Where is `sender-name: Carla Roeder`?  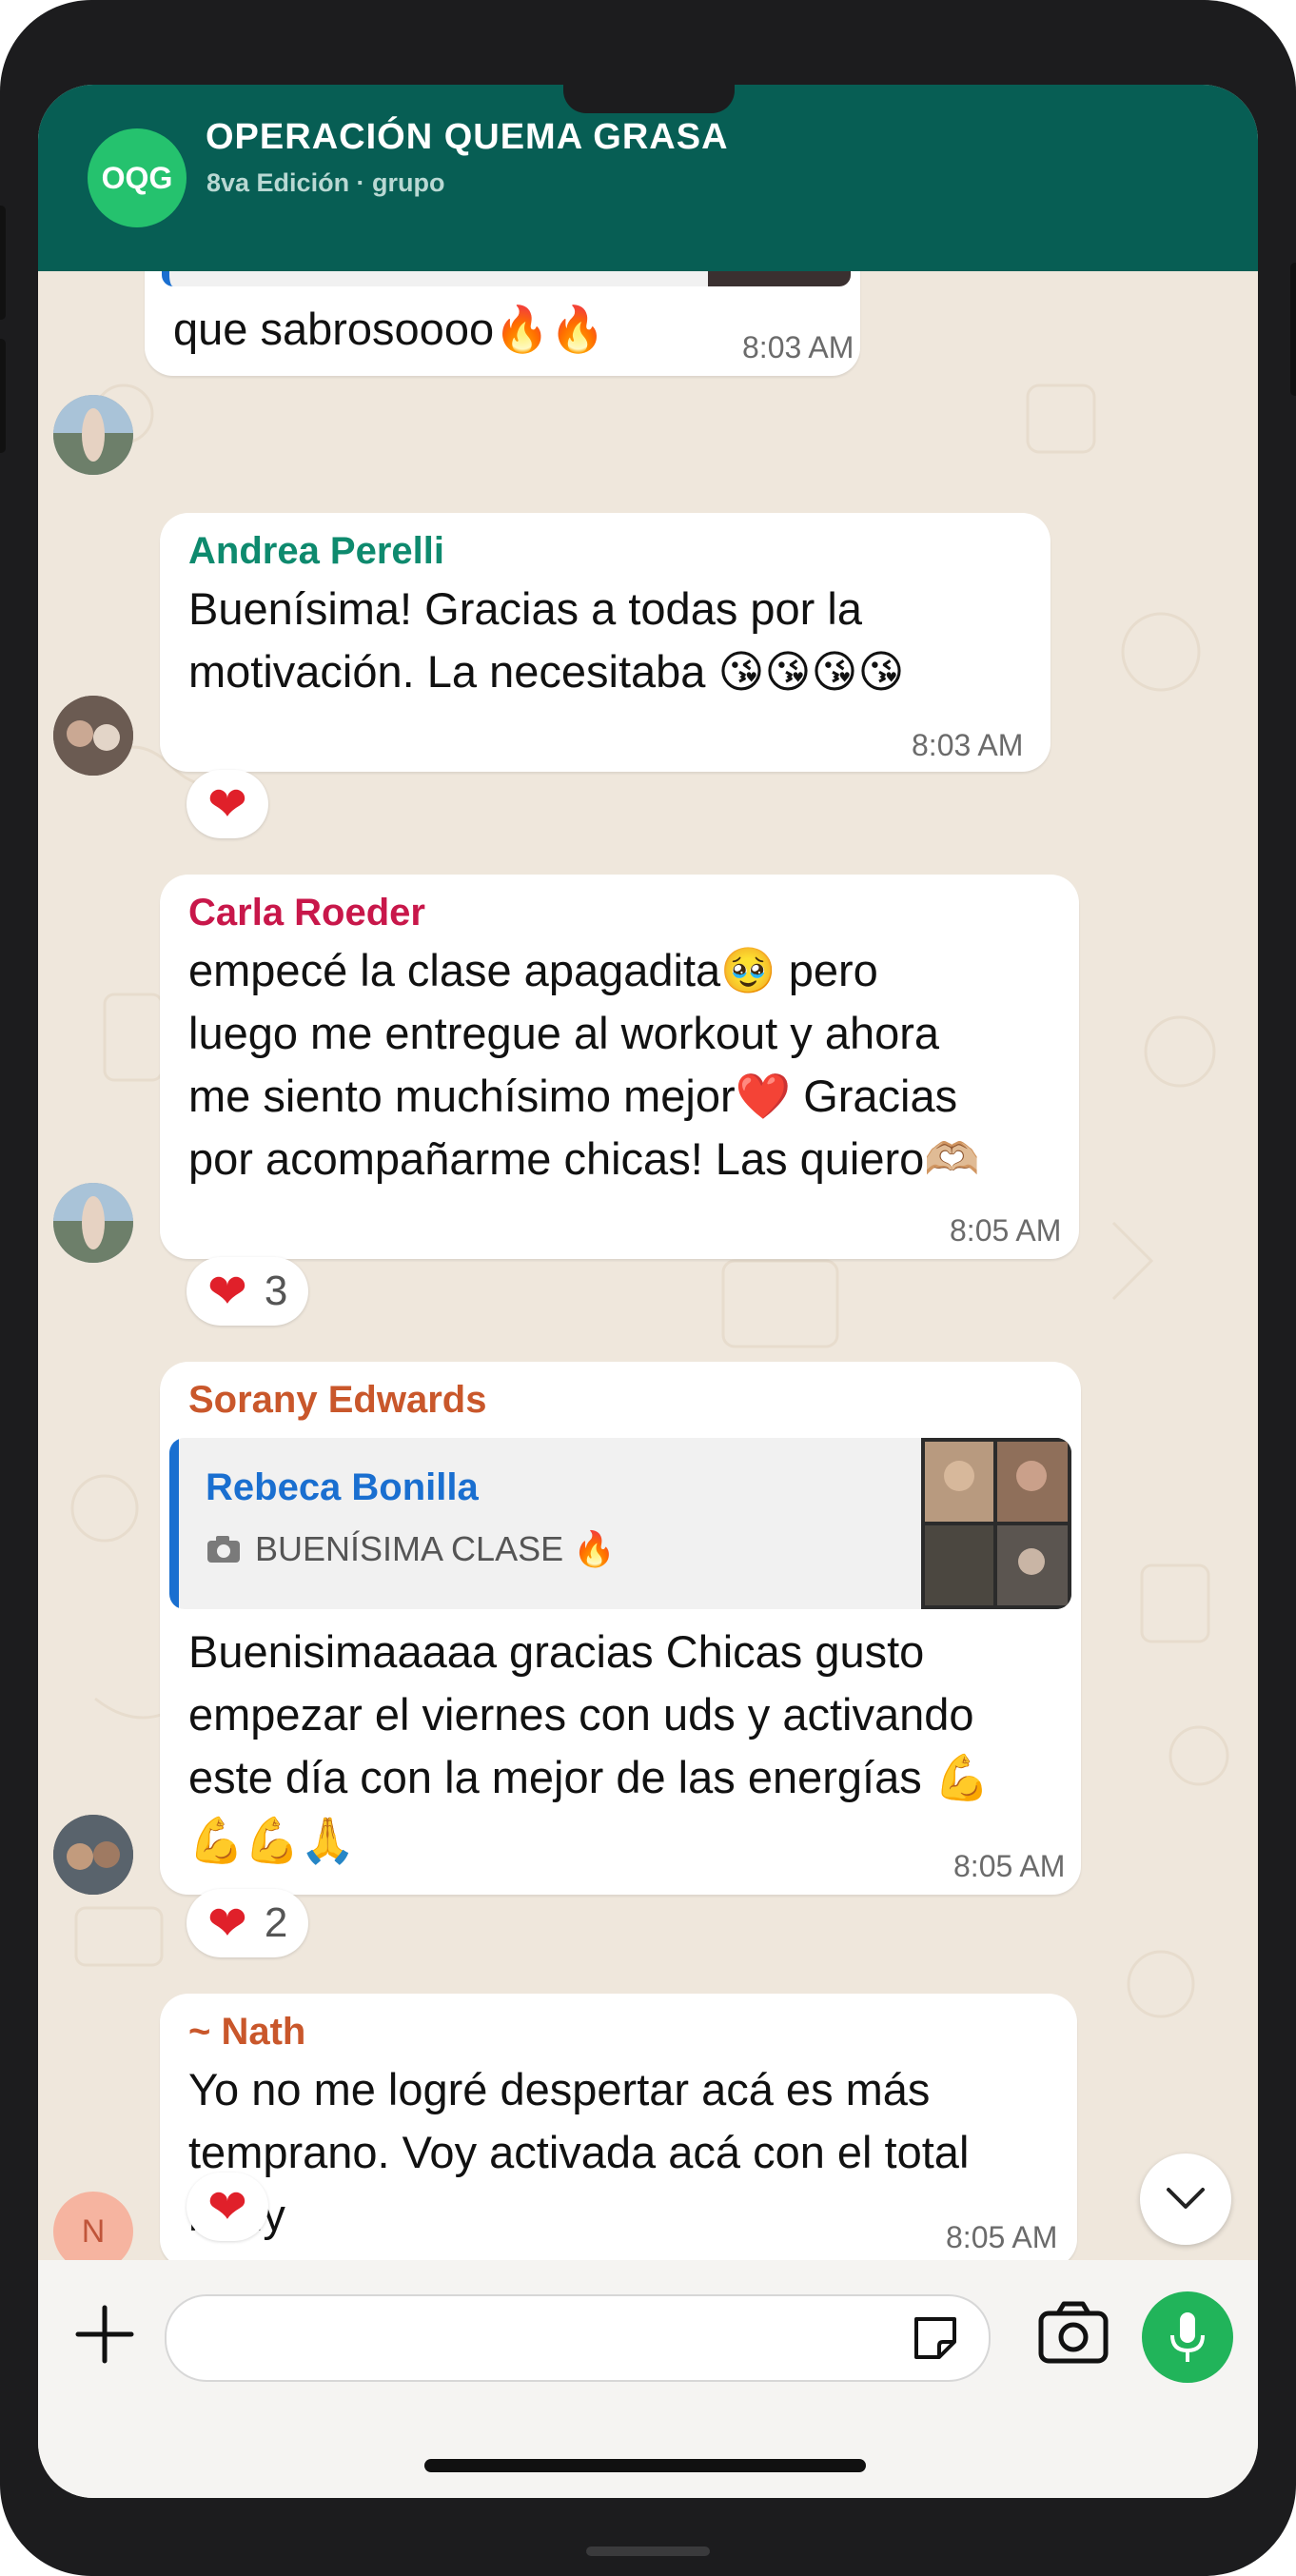
sender-name: Carla Roeder is located at coordinates (306, 913).